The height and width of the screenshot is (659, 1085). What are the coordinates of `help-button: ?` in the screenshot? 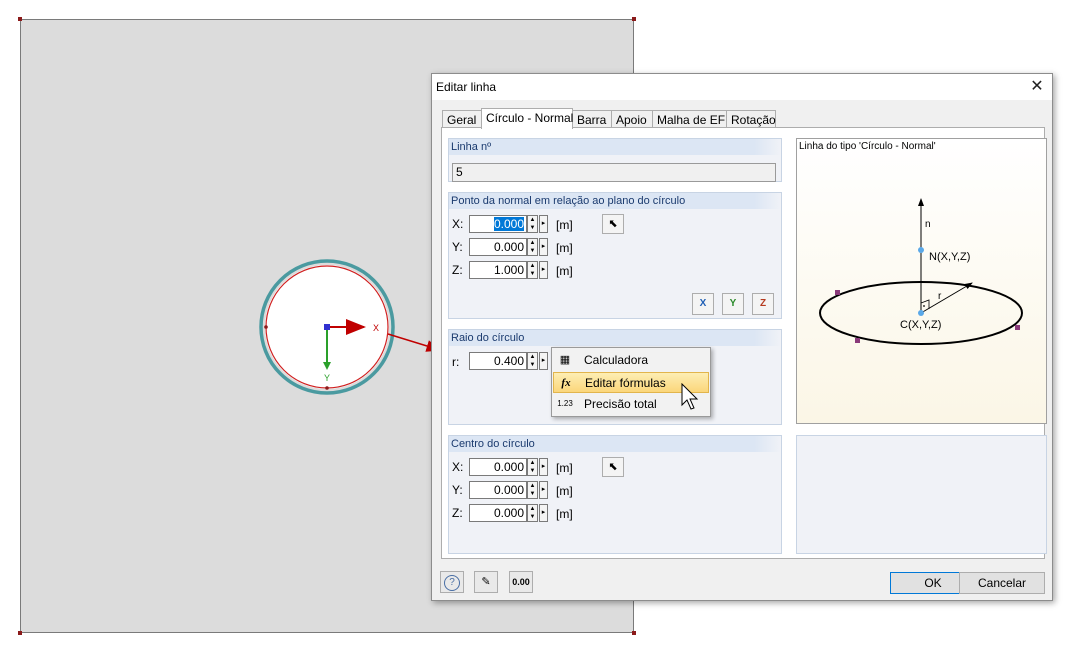 It's located at (452, 582).